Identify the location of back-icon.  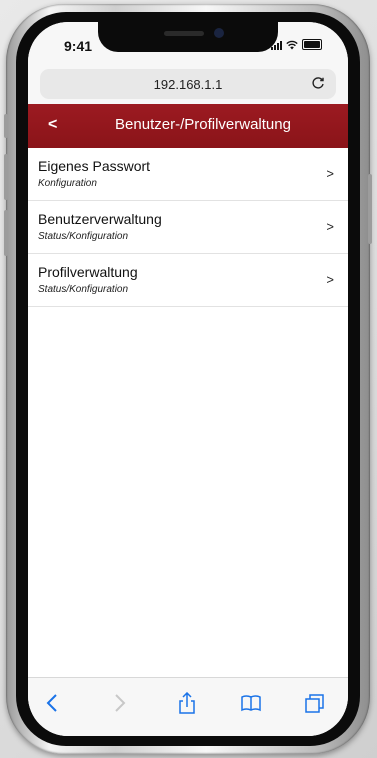
(53, 703).